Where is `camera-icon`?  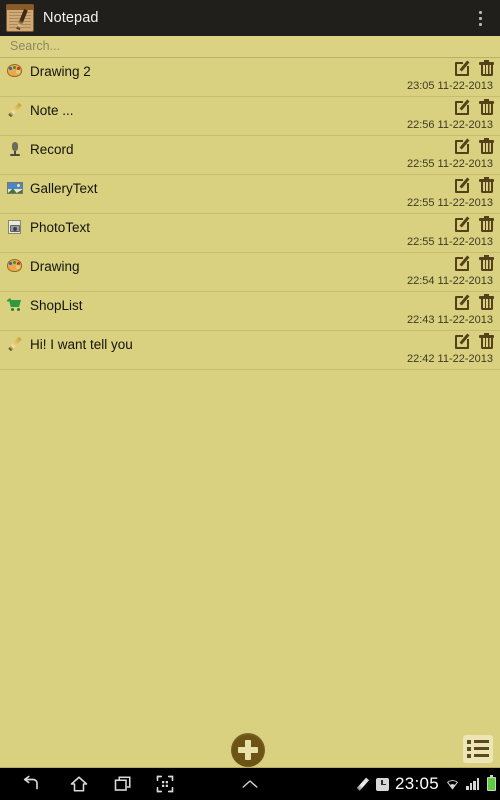 camera-icon is located at coordinates (15, 227).